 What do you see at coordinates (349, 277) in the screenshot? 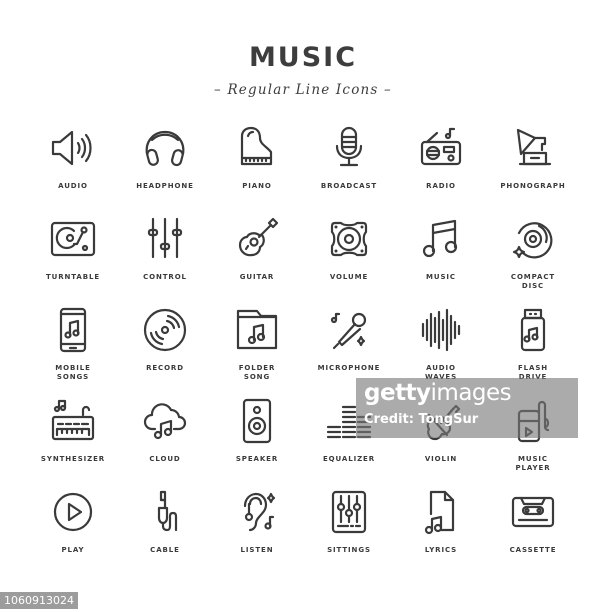
I see `icon-label: VOLUME` at bounding box center [349, 277].